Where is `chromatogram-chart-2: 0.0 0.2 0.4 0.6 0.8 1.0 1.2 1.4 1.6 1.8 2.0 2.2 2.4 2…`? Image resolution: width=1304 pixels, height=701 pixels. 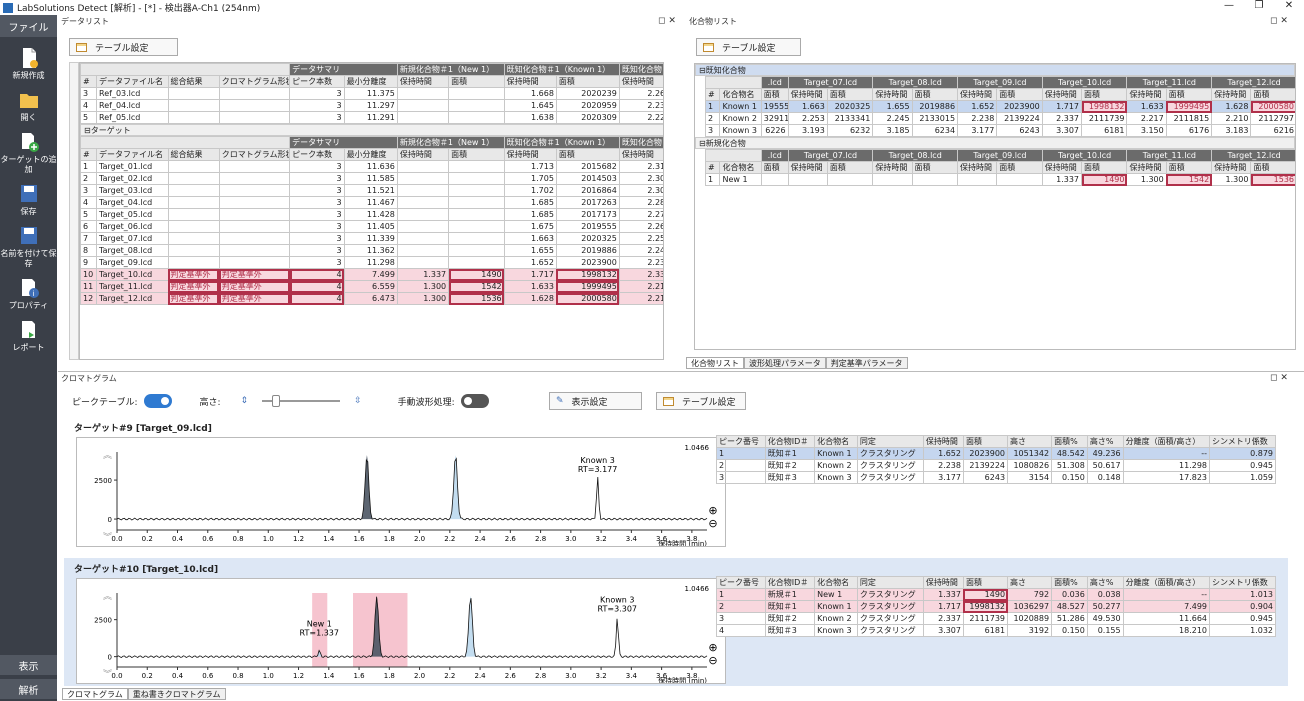 chromatogram-chart-2: 0.0 0.2 0.4 0.6 0.8 1.0 1.2 1.4 1.6 1.8 2.0 2.2 2.4 2… is located at coordinates (401, 631).